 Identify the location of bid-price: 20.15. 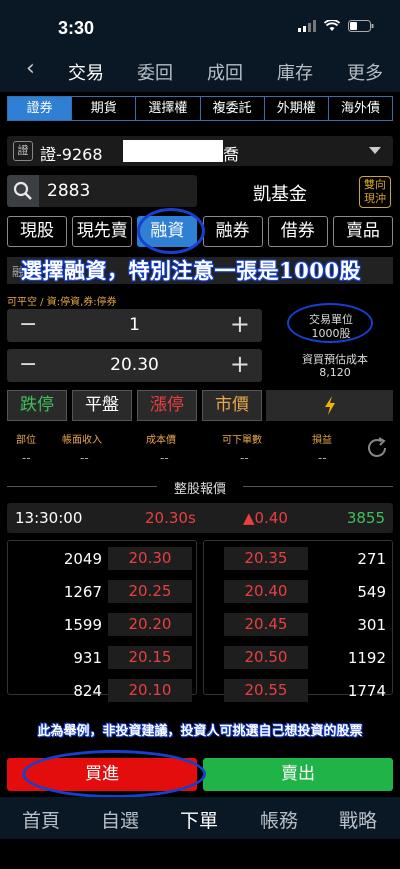
(150, 657).